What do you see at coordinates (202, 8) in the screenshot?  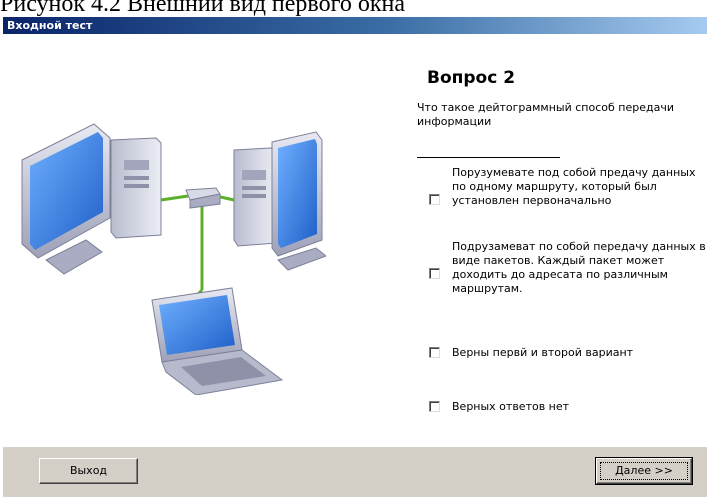 I see `document-caption: Рисунок 4.2 Внешний вид первого окна` at bounding box center [202, 8].